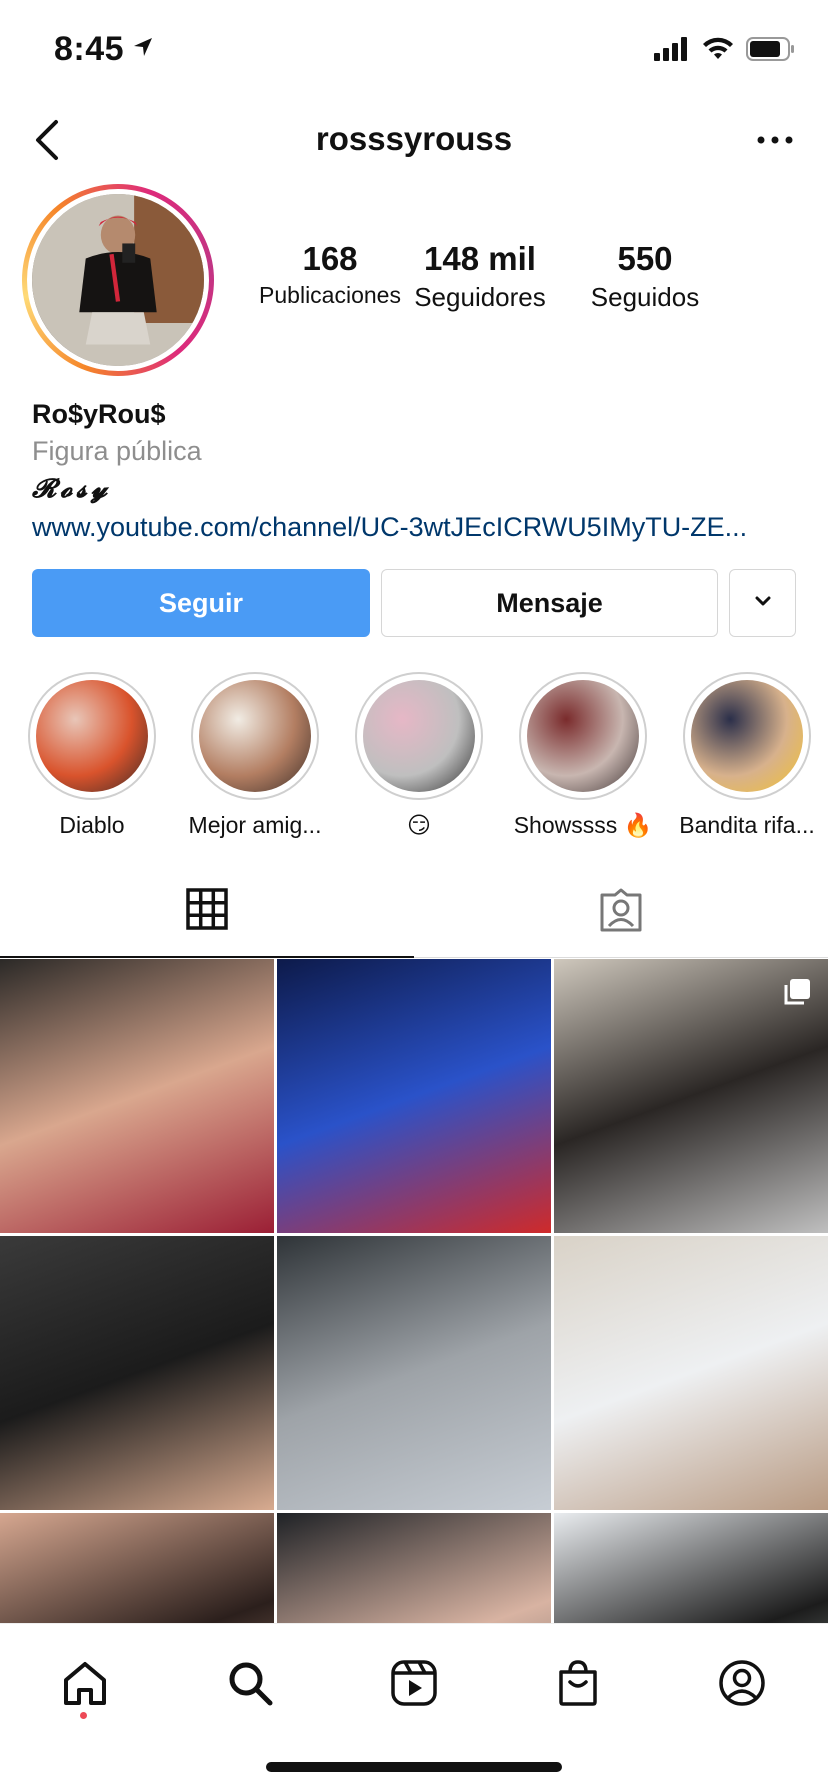 The width and height of the screenshot is (828, 1792). What do you see at coordinates (414, 50) in the screenshot?
I see `status-bar: 8:45` at bounding box center [414, 50].